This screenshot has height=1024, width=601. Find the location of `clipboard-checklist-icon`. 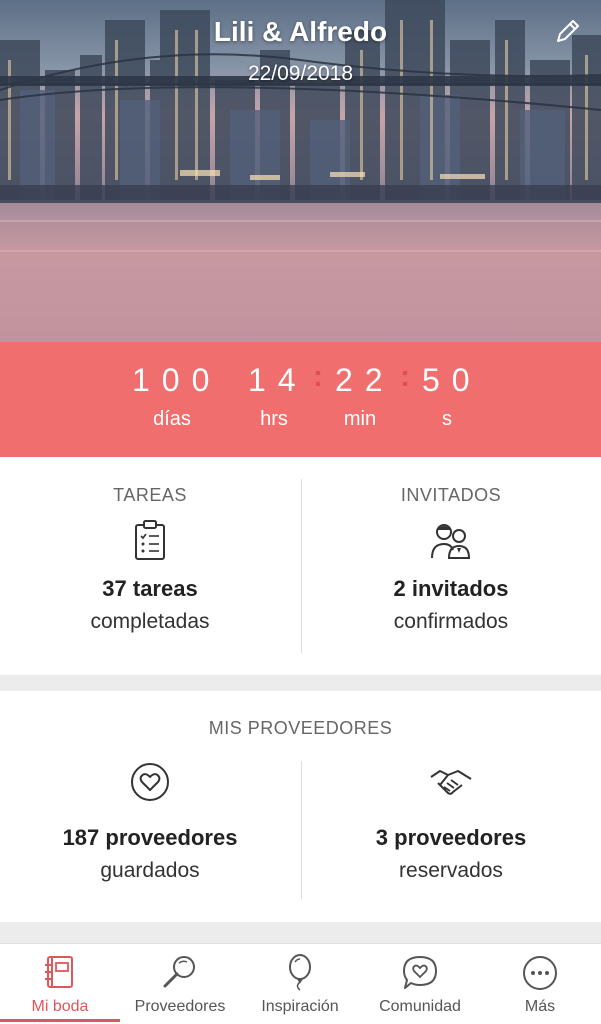

clipboard-checklist-icon is located at coordinates (150, 540).